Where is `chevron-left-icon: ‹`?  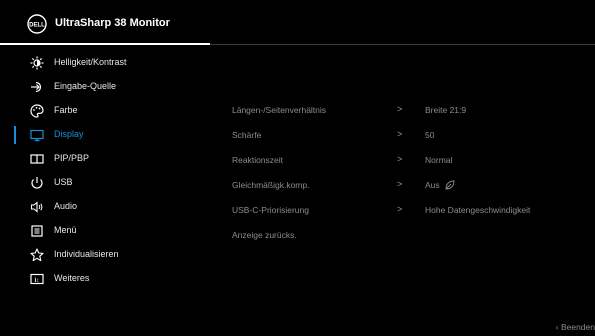 chevron-left-icon: ‹ is located at coordinates (557, 327).